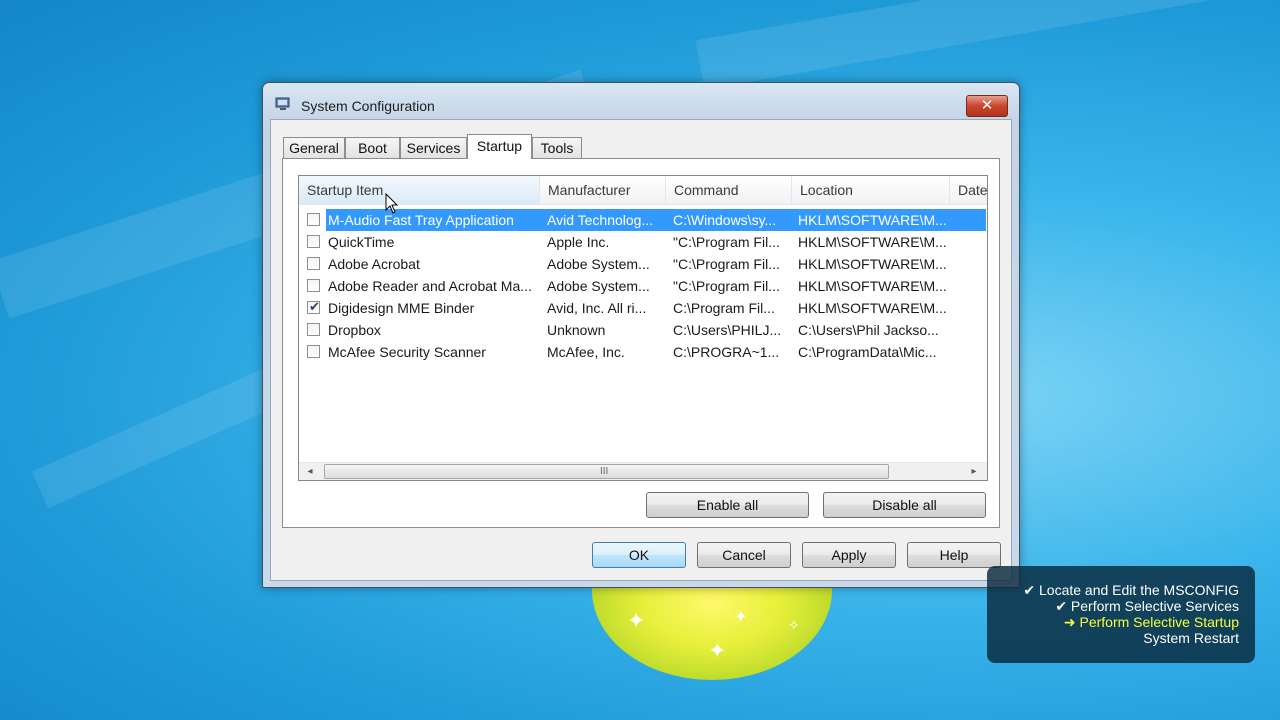 The image size is (1280, 720). Describe the element at coordinates (401, 308) in the screenshot. I see `cell-startup-item: Digidesign MME Binder` at that location.